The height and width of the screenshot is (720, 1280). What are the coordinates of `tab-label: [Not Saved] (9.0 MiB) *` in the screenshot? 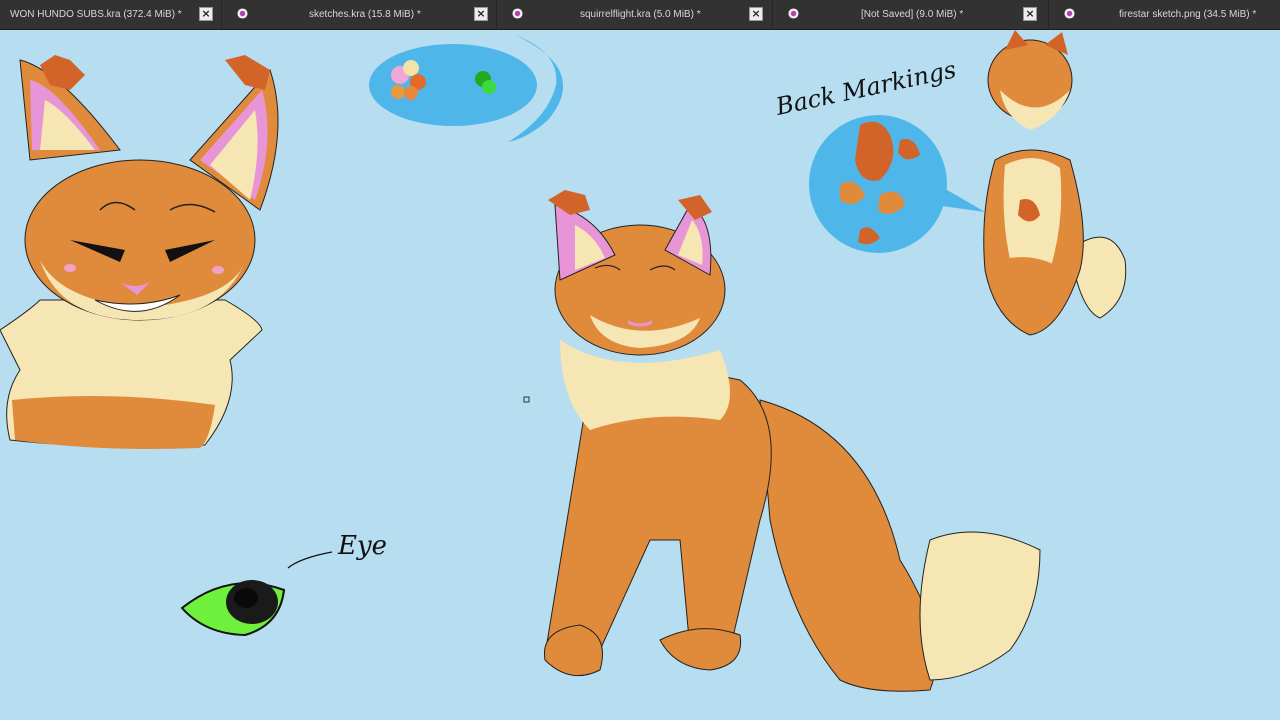 It's located at (912, 14).